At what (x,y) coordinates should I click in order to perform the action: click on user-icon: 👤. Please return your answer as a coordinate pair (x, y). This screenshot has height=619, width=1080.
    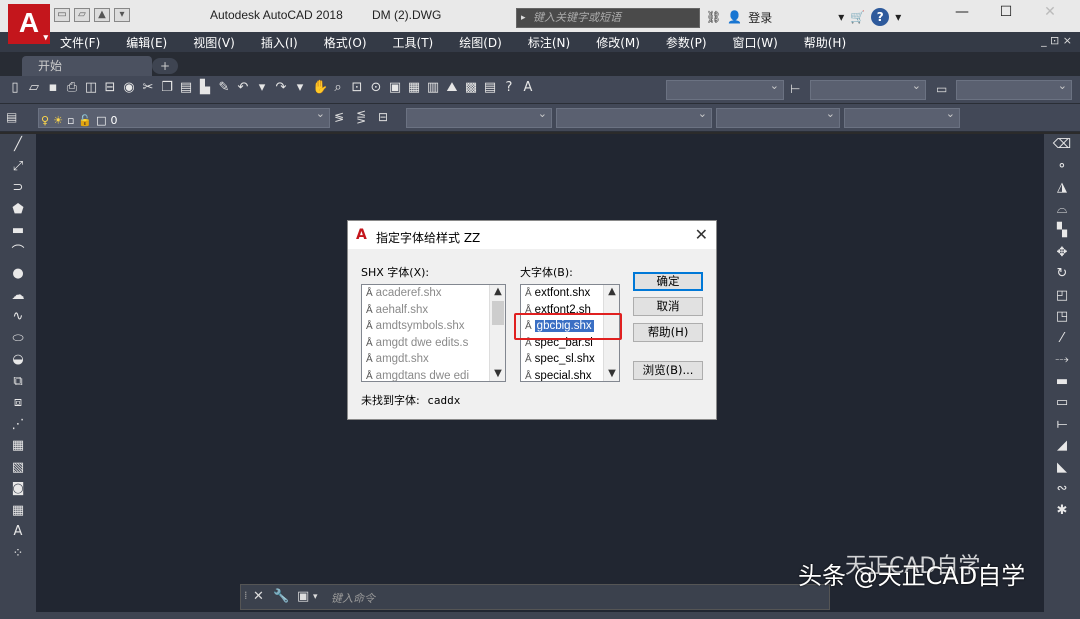
    Looking at the image, I should click on (734, 17).